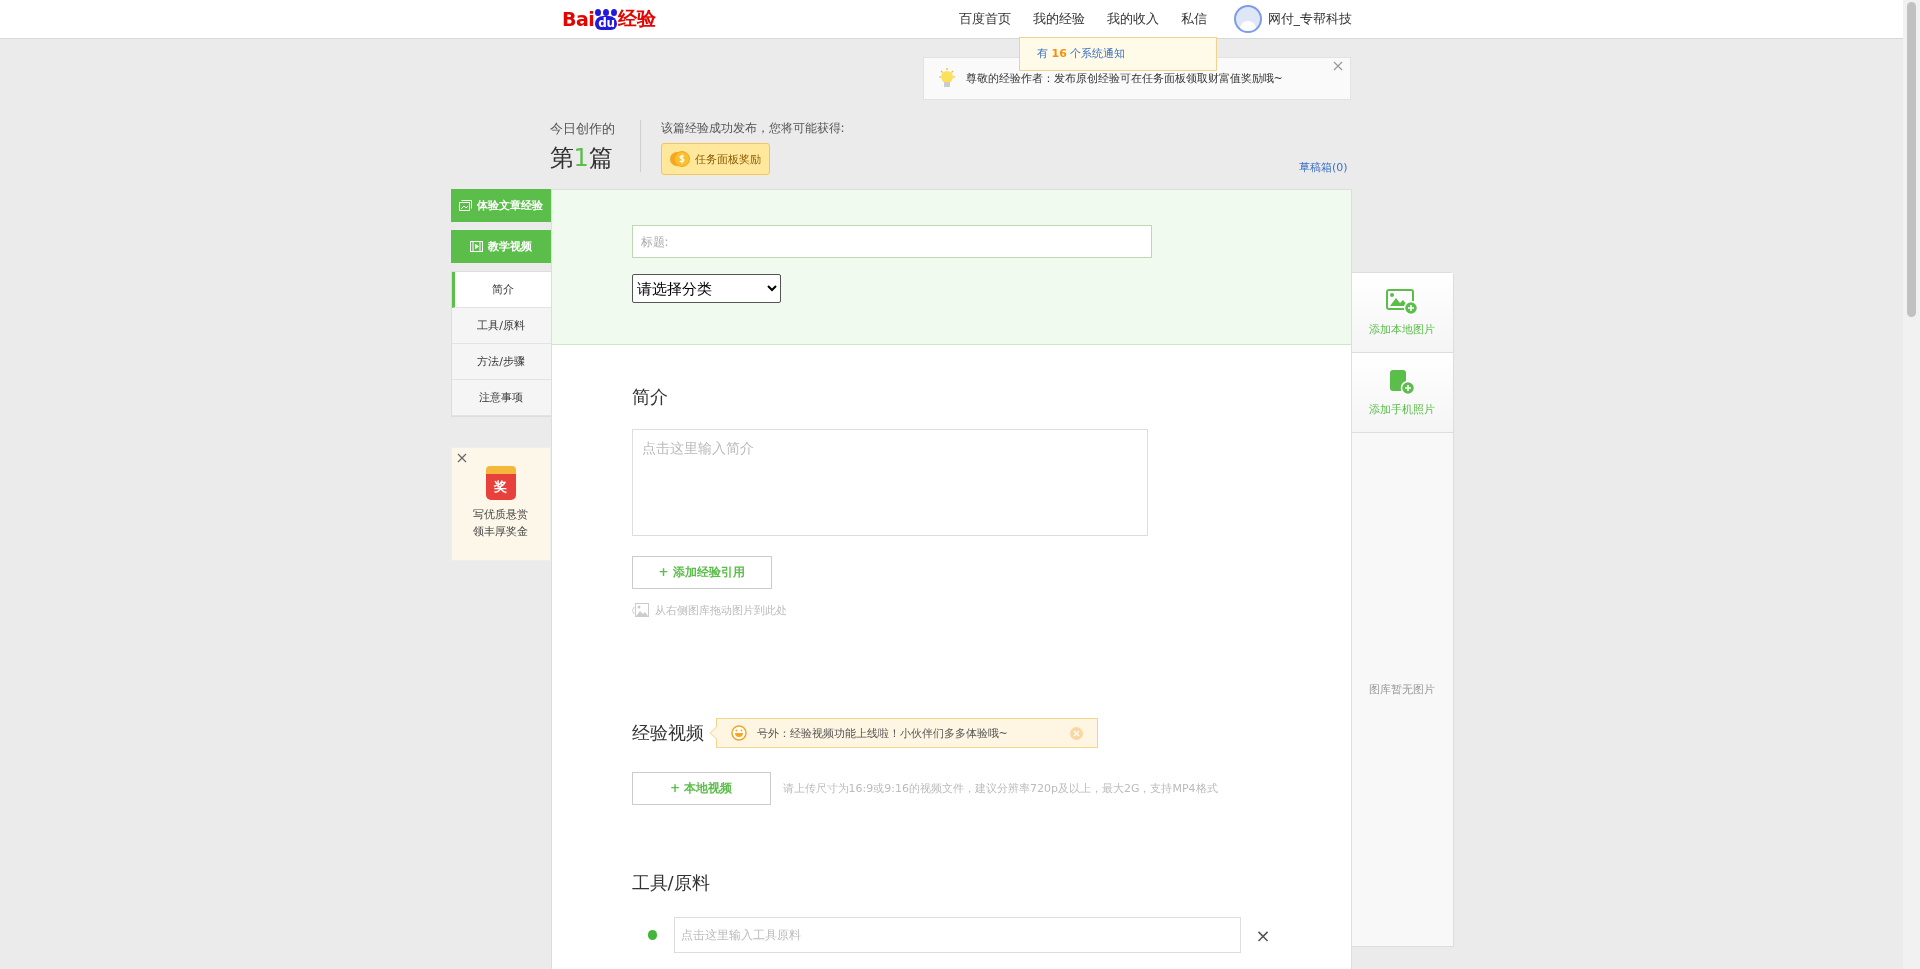 The height and width of the screenshot is (969, 1920). Describe the element at coordinates (582, 129) in the screenshot. I see `stat-label: 今日创作的` at that location.